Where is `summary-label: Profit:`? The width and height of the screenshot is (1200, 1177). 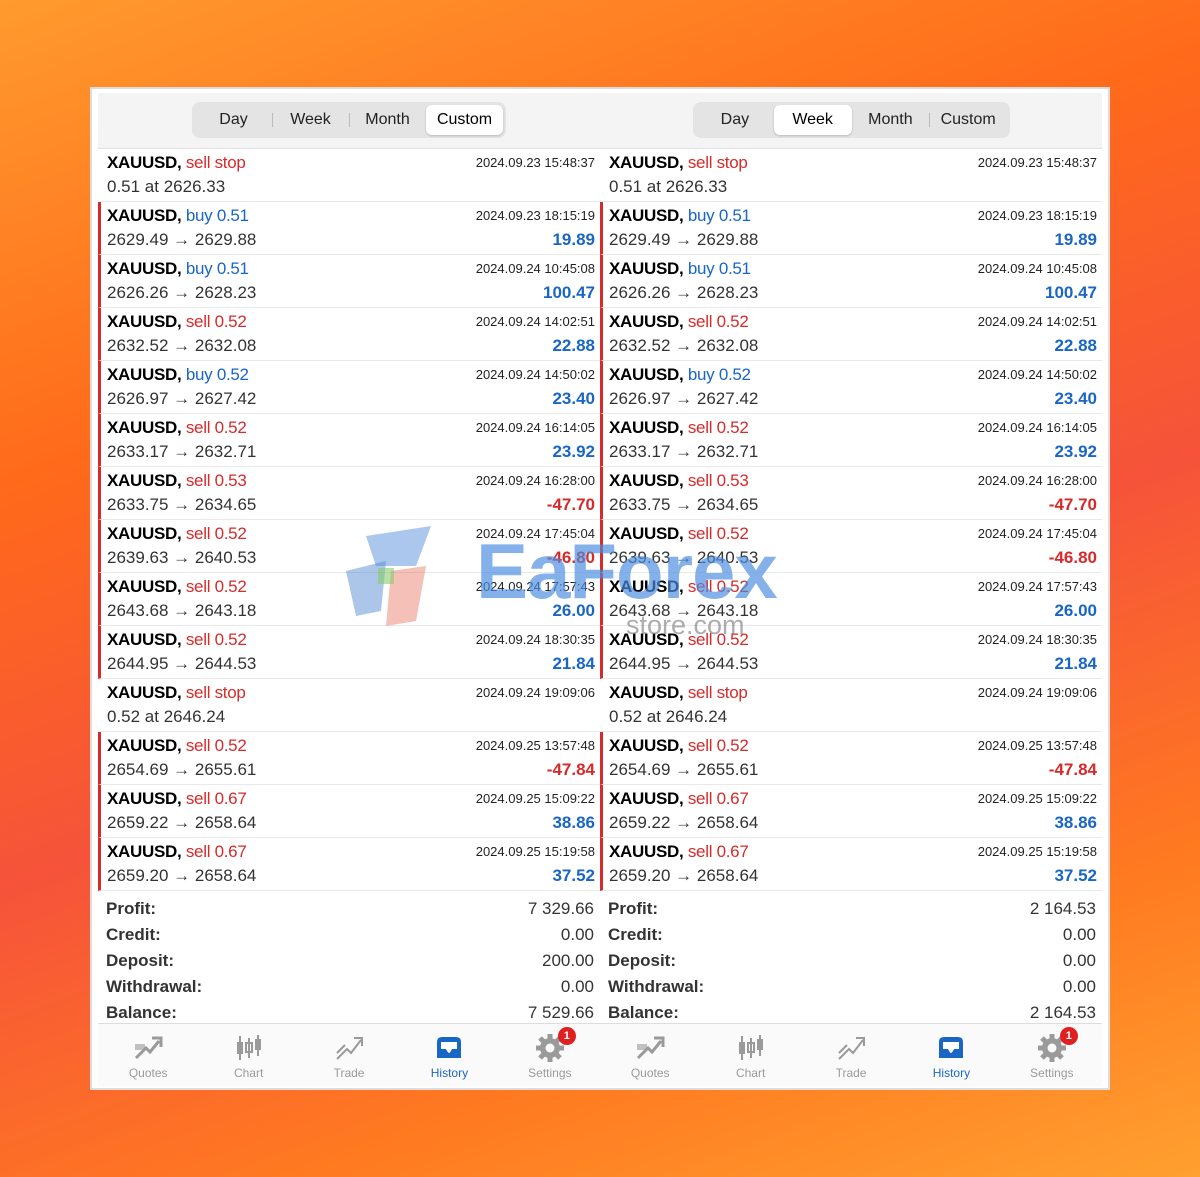 summary-label: Profit: is located at coordinates (131, 908).